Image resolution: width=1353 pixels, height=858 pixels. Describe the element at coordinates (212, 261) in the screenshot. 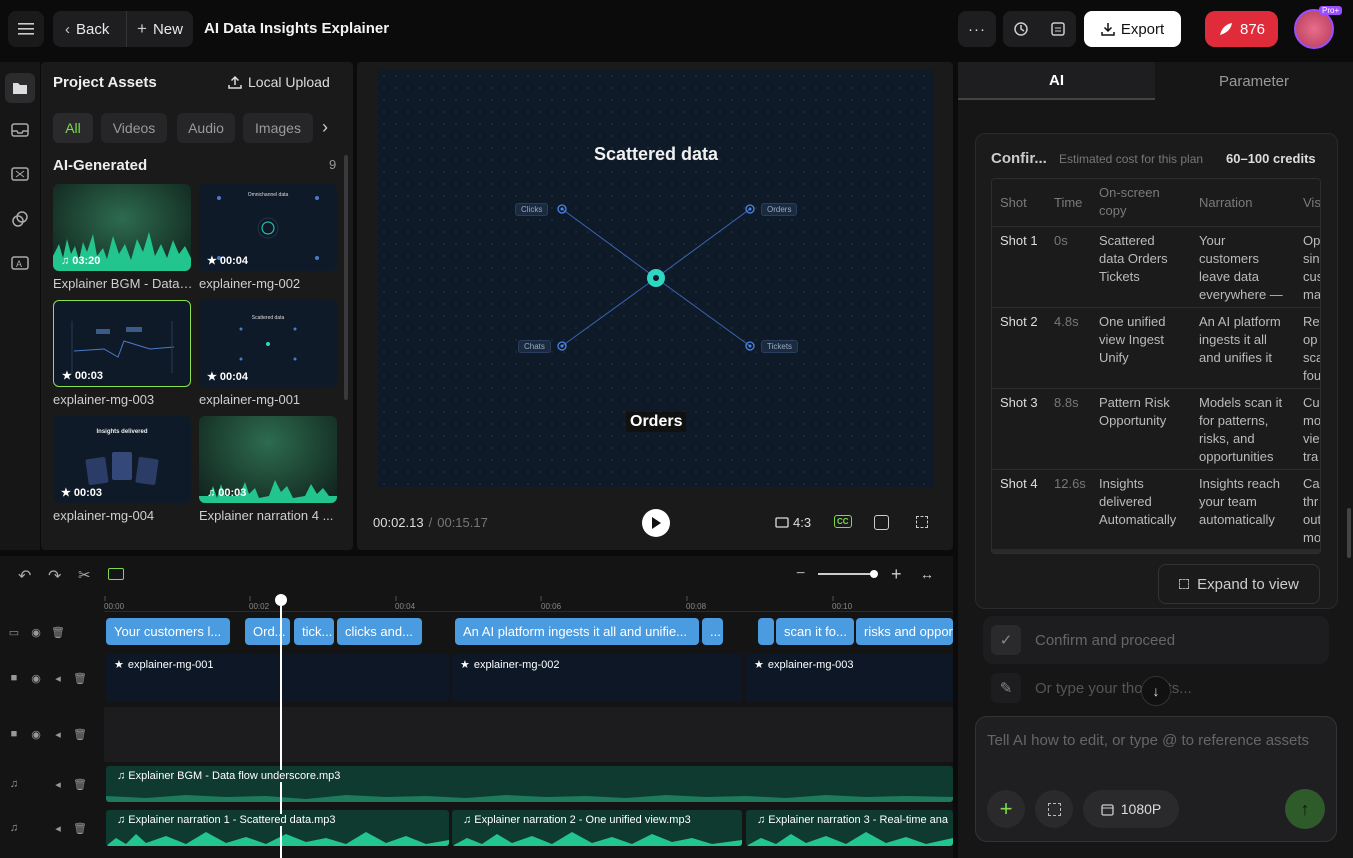

I see `sparkle-icon: ★` at that location.